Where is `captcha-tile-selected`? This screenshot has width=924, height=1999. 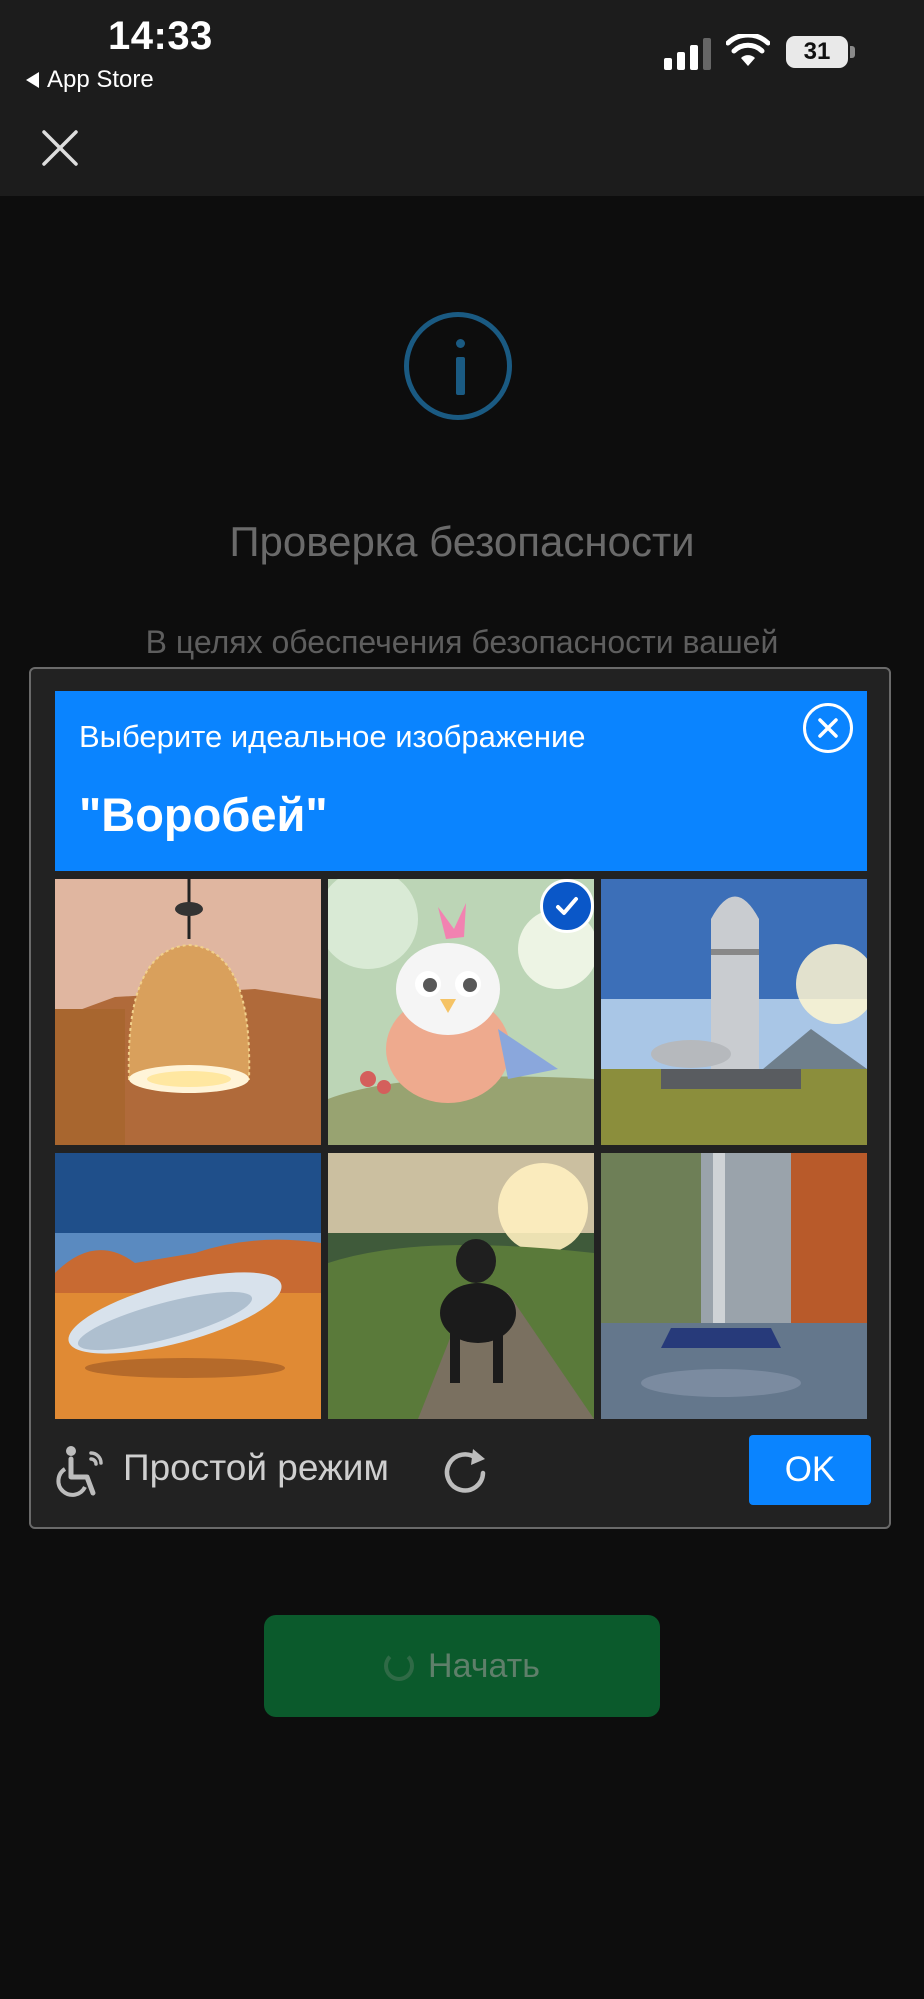 captcha-tile-selected is located at coordinates (461, 1012).